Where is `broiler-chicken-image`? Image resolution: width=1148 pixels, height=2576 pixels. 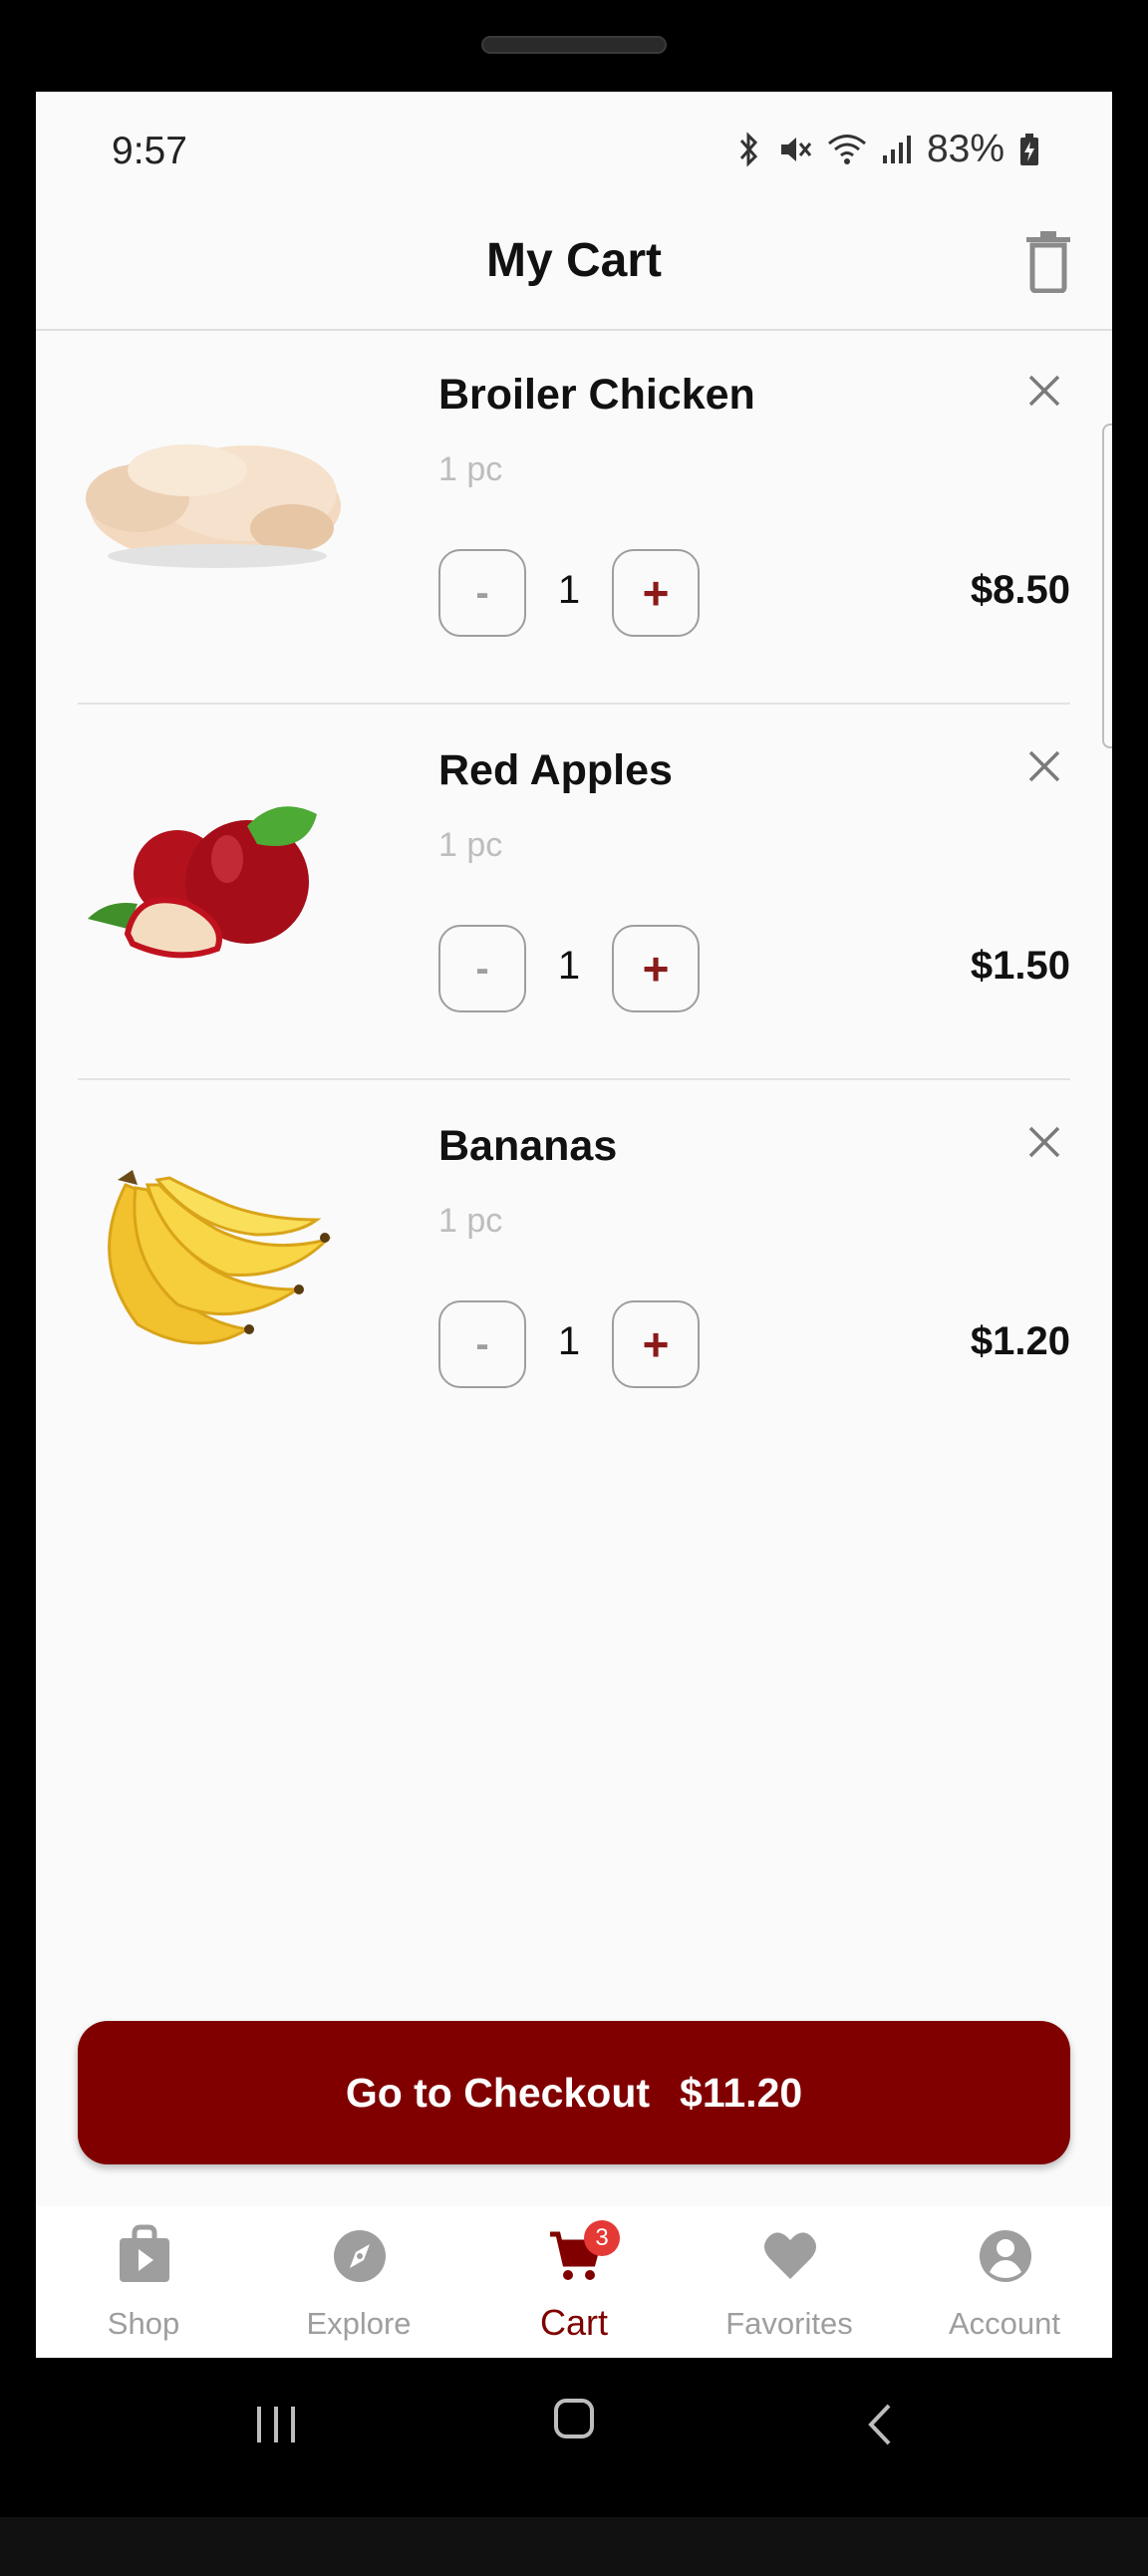 broiler-chicken-image is located at coordinates (213, 506).